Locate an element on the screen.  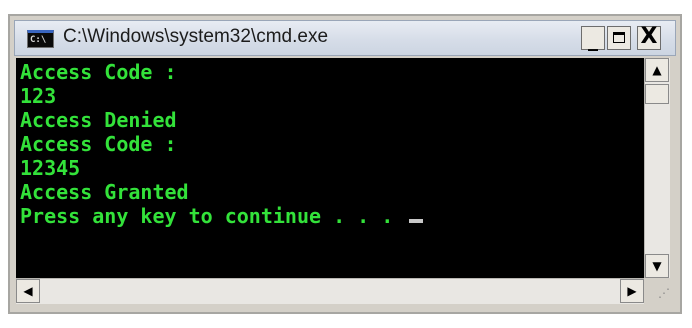
maximize-icon is located at coordinates (619, 37).